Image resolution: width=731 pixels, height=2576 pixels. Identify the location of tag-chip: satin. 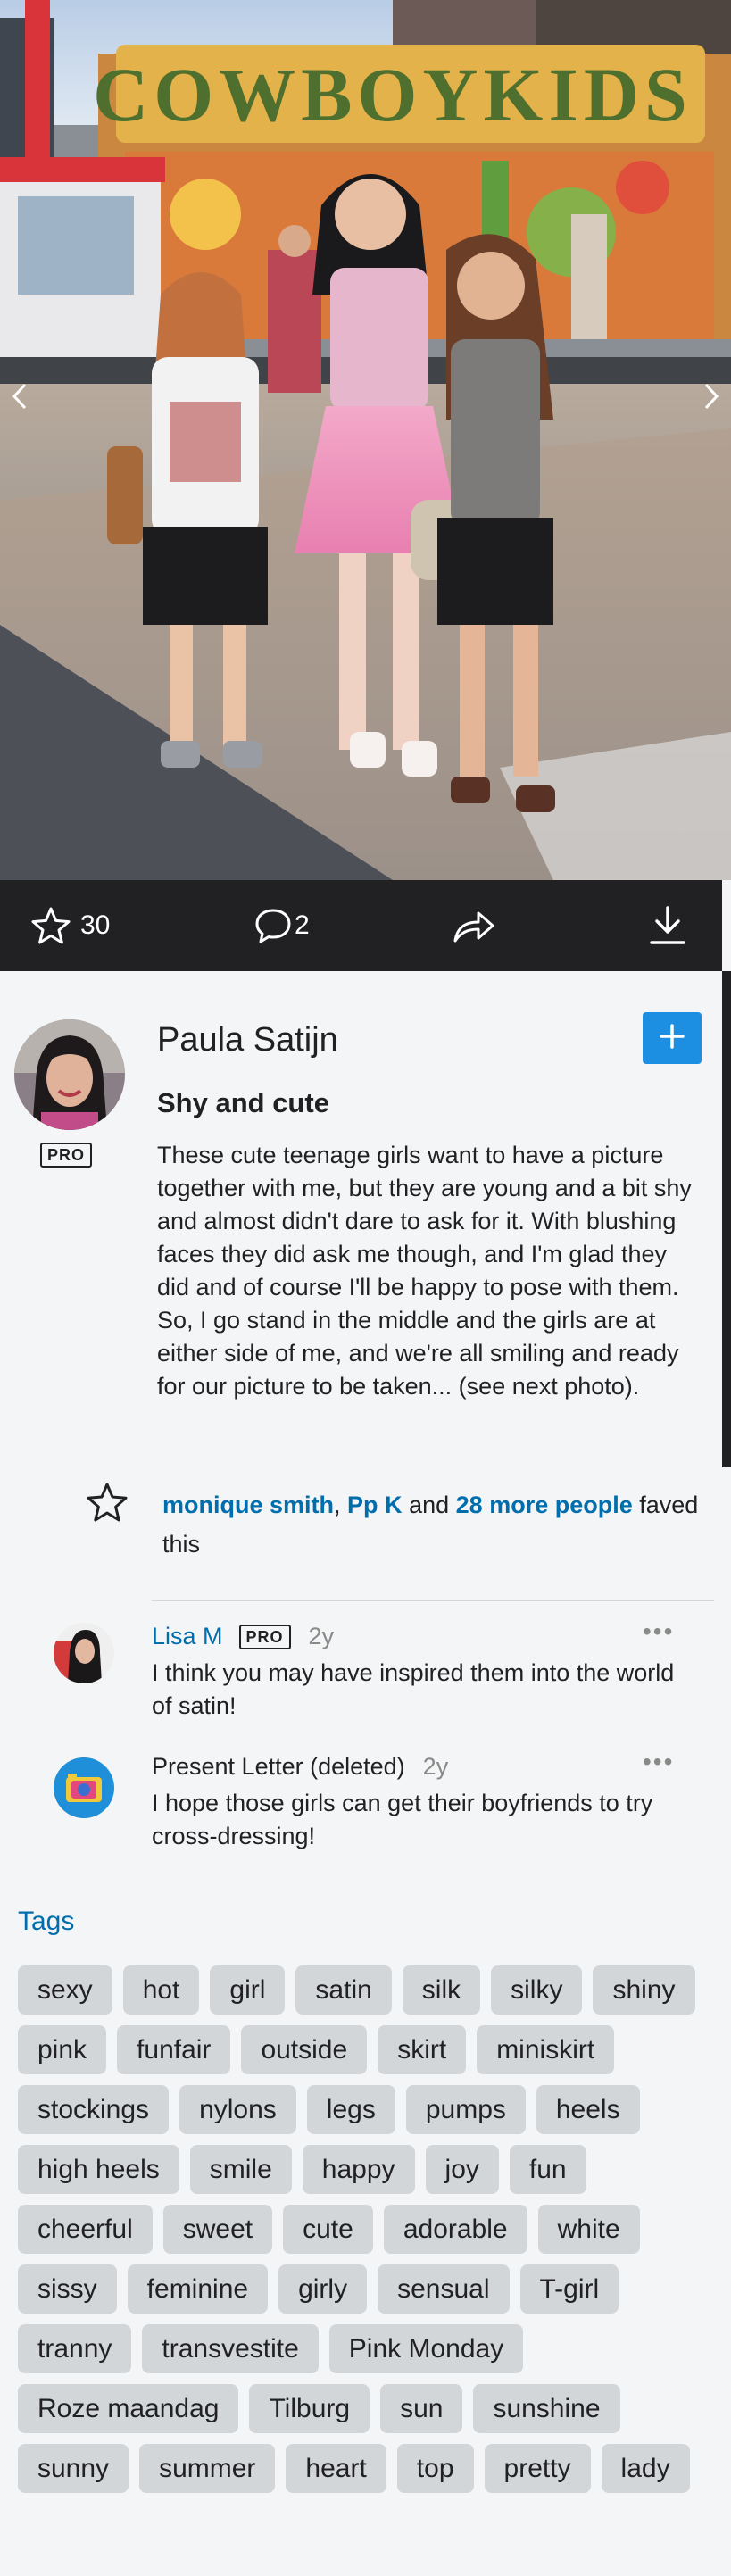
(344, 1990).